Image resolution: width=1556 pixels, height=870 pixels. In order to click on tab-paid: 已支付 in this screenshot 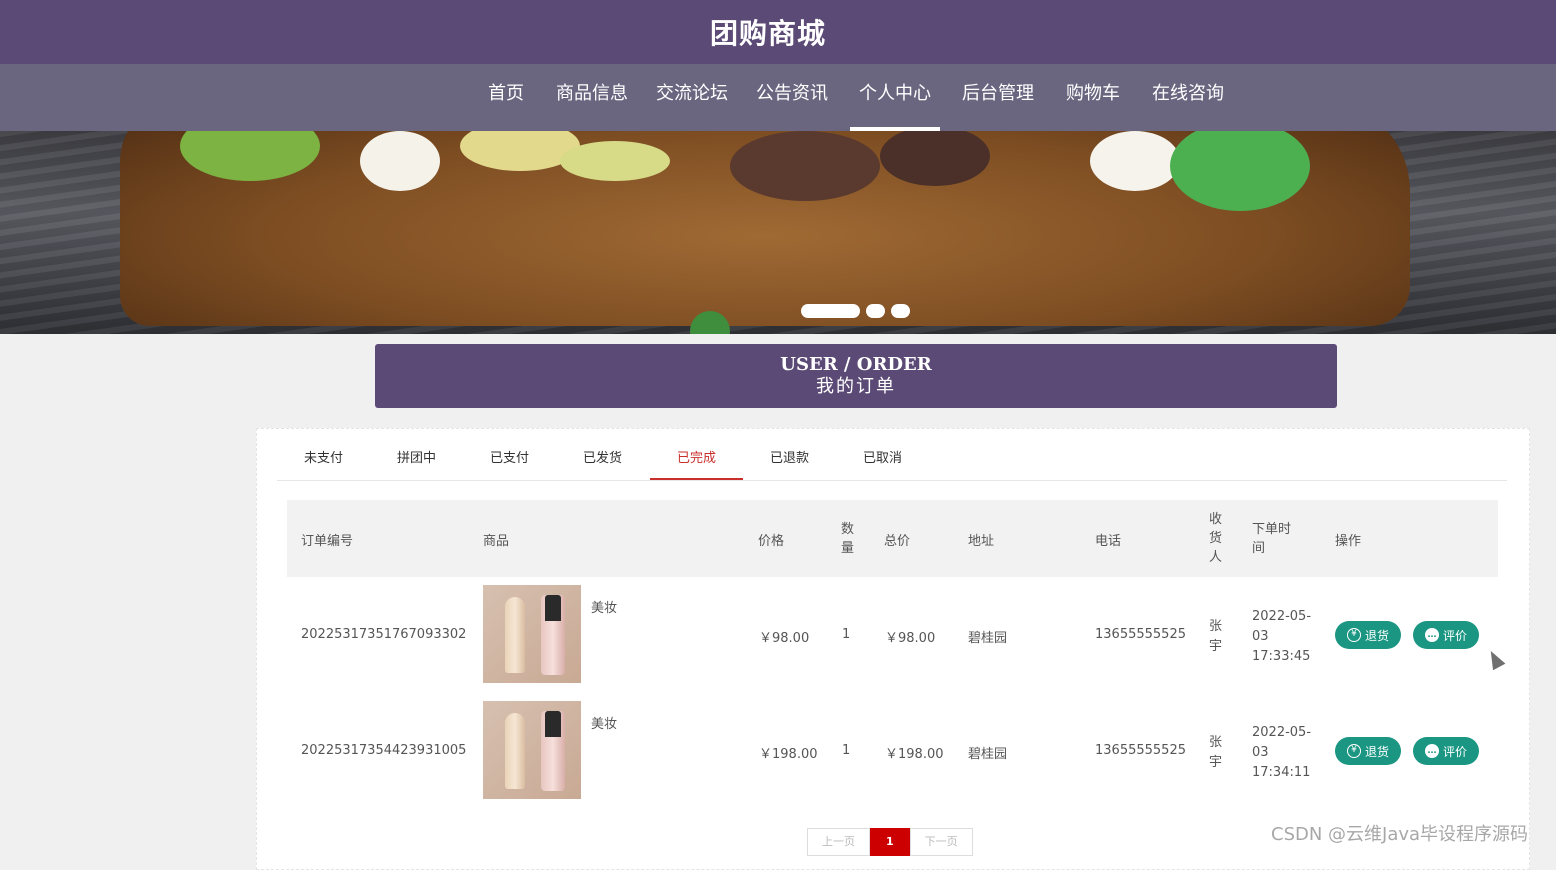, I will do `click(509, 454)`.